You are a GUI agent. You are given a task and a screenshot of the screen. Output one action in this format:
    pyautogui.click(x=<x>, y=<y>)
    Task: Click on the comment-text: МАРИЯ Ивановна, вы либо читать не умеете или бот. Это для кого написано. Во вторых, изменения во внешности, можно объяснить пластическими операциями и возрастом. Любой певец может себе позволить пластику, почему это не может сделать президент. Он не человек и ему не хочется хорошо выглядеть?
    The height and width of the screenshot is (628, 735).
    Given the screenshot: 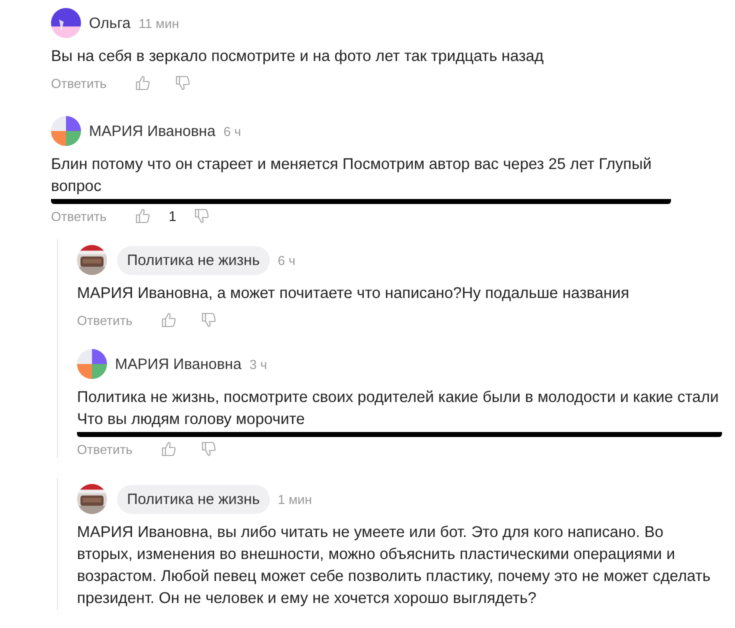 What is the action you would take?
    pyautogui.click(x=394, y=566)
    